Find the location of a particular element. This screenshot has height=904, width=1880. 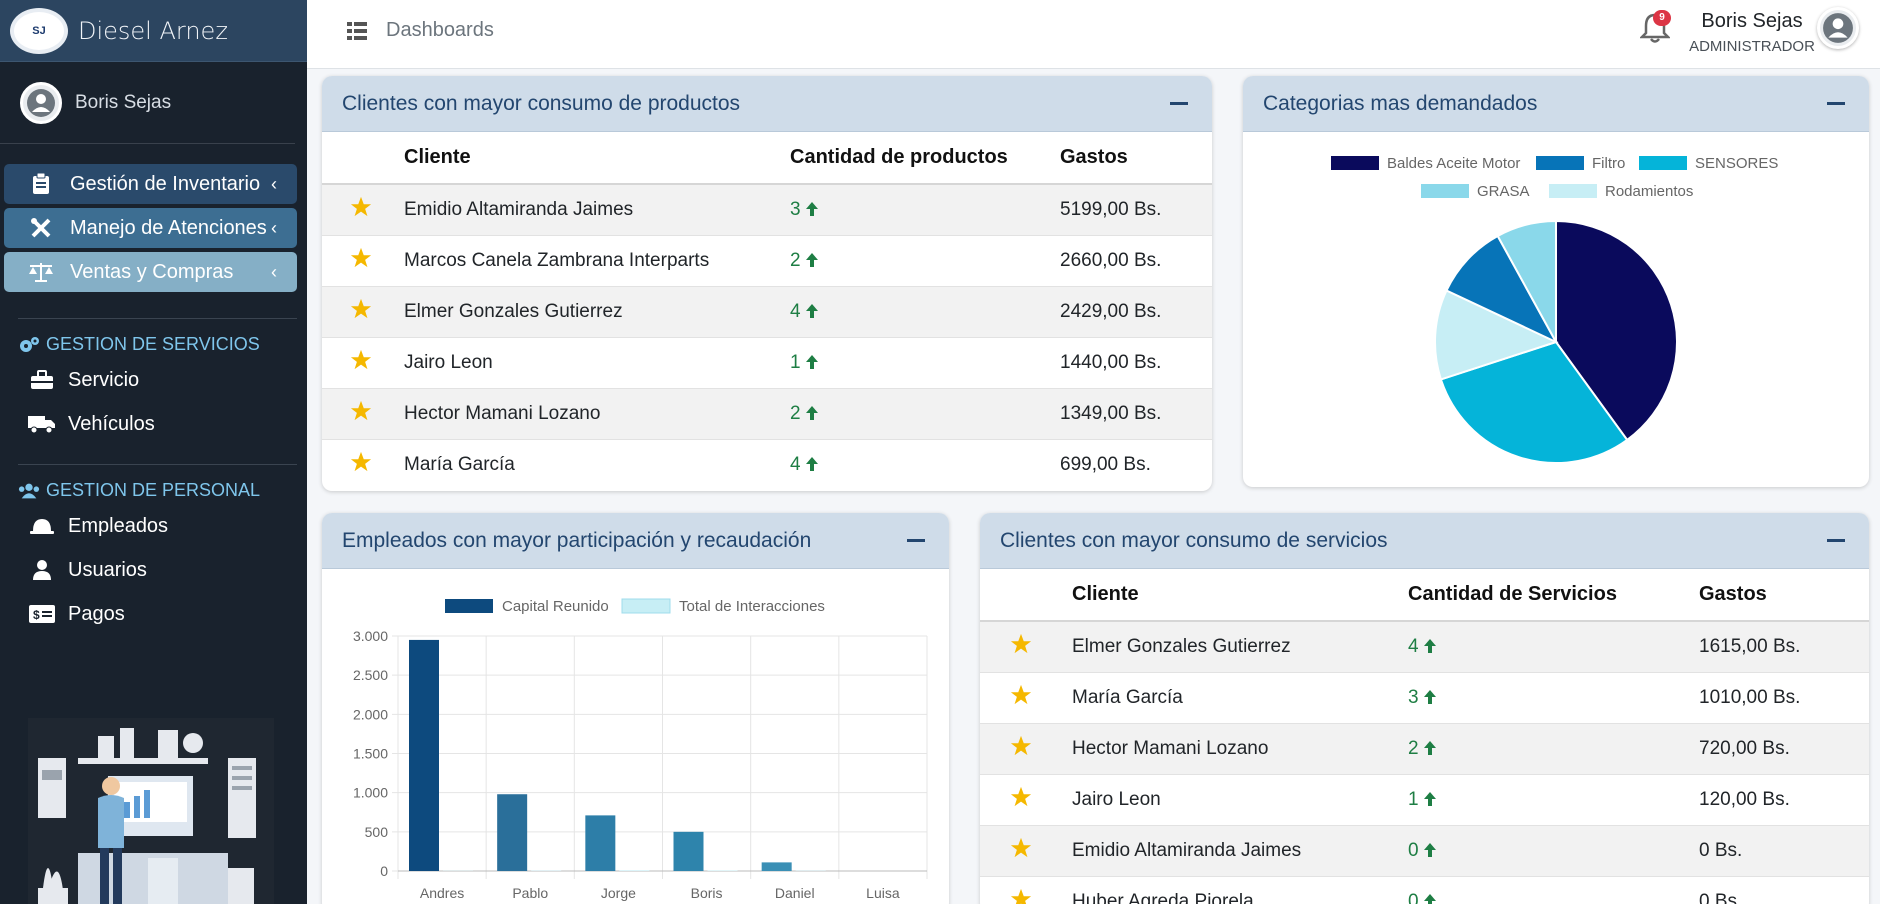

card-title: Clientes con mayor consumo de servicios is located at coordinates (1194, 540).